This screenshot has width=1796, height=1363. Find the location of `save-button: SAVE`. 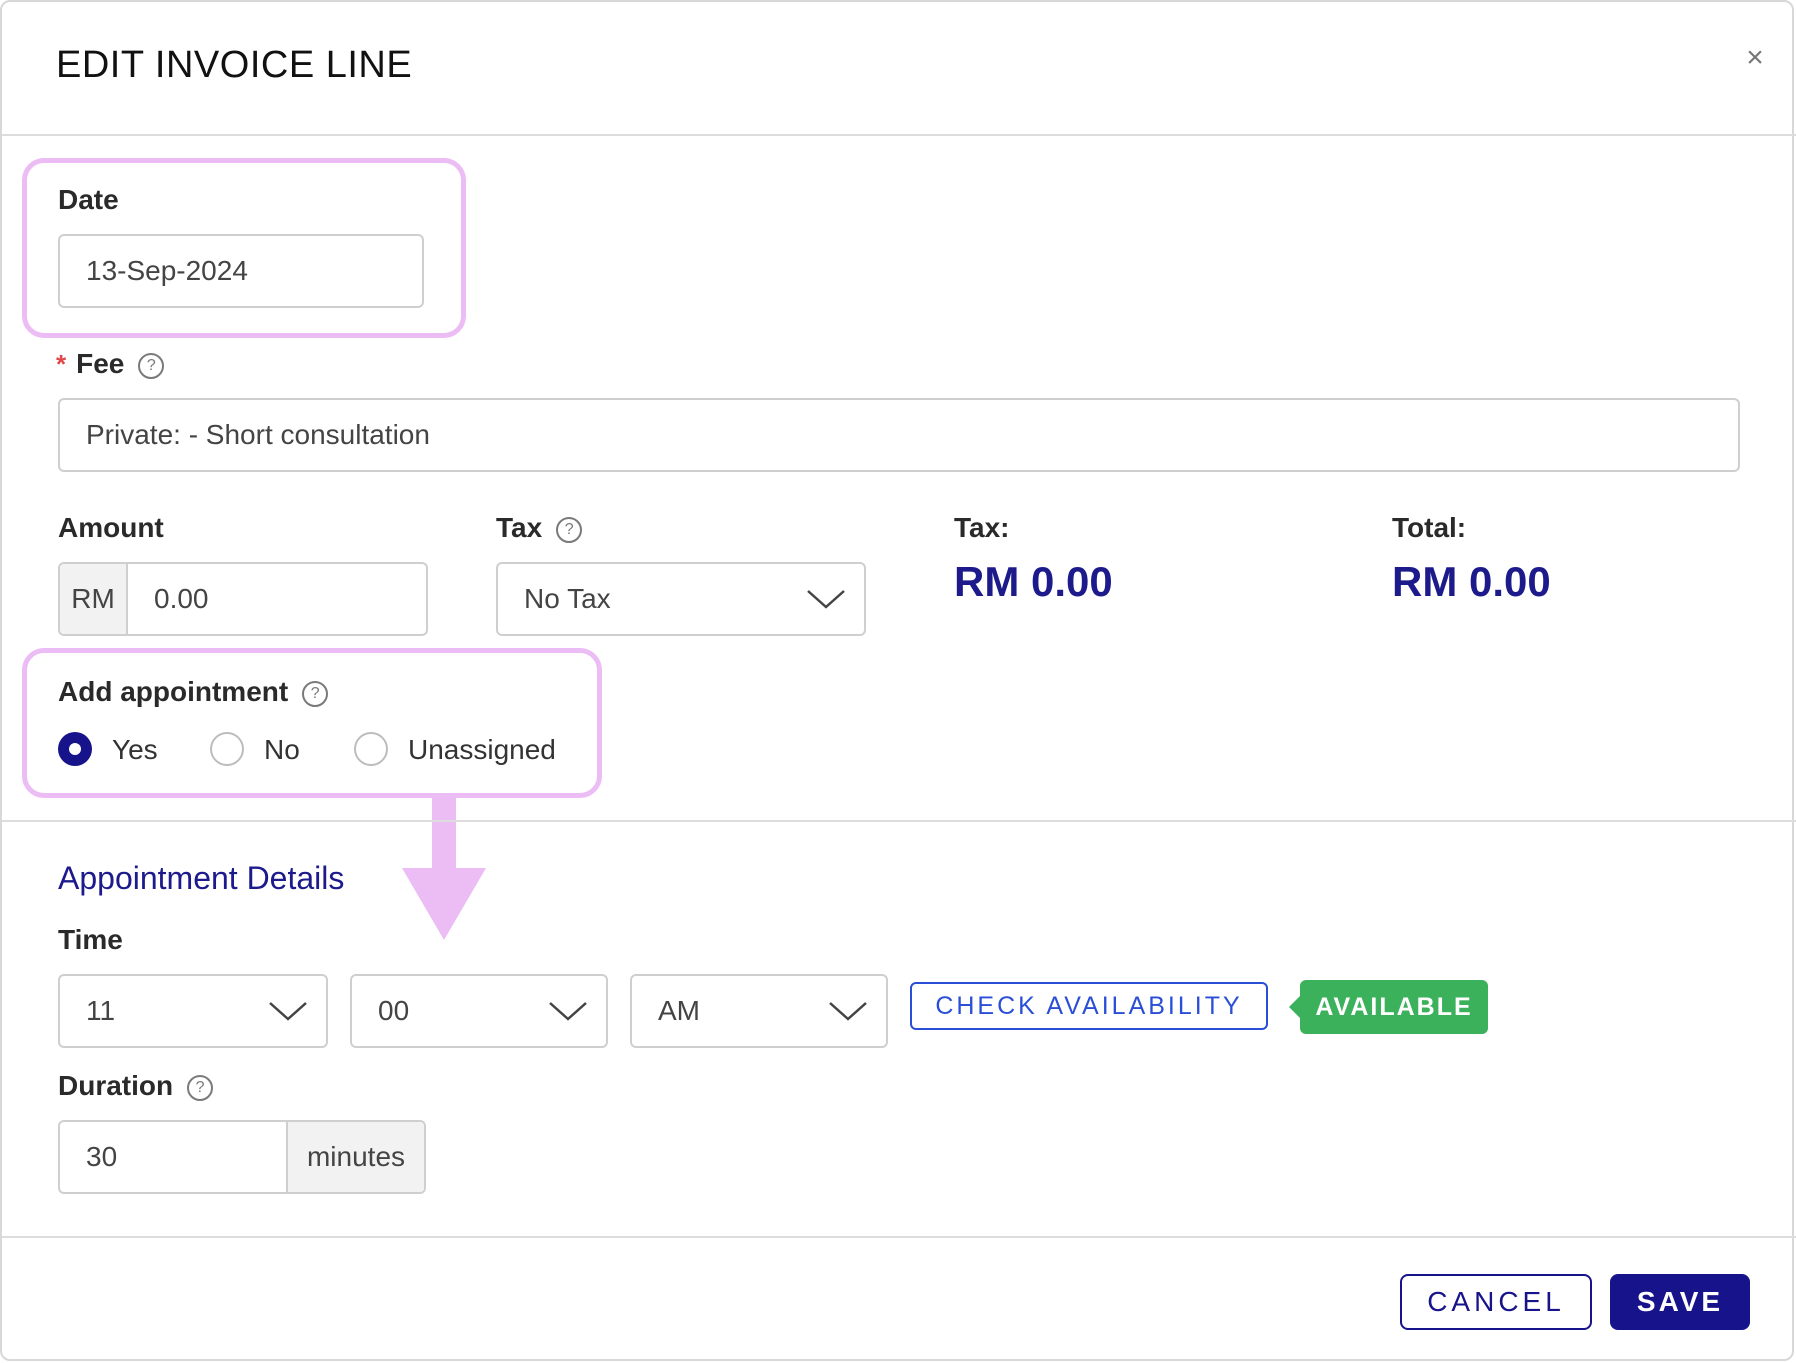

save-button: SAVE is located at coordinates (1680, 1302).